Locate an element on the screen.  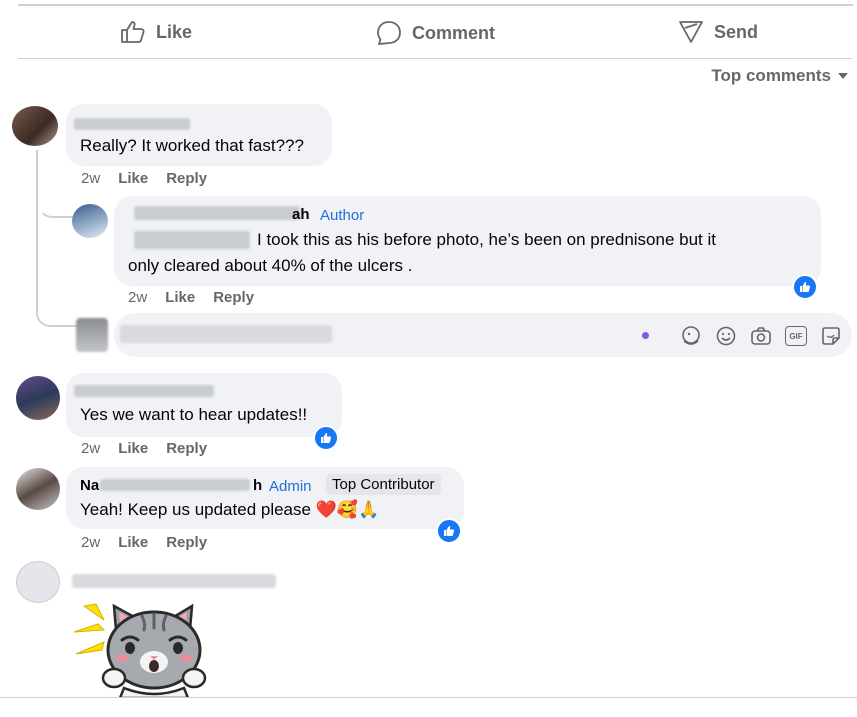
like-label: Like is located at coordinates (174, 31).